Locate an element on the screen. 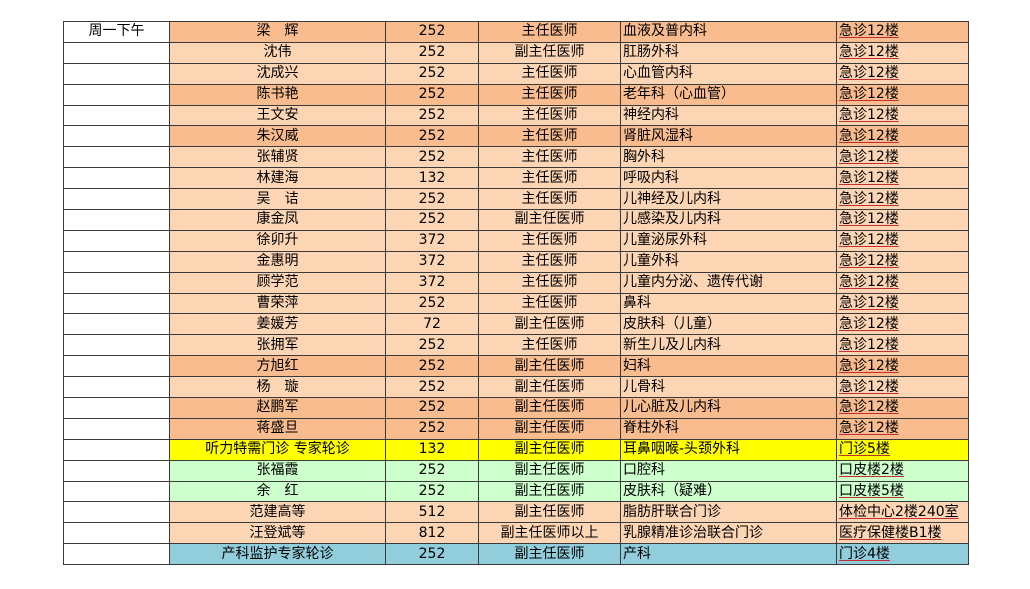  doctor-name-cell: 张福霞 is located at coordinates (277, 470).